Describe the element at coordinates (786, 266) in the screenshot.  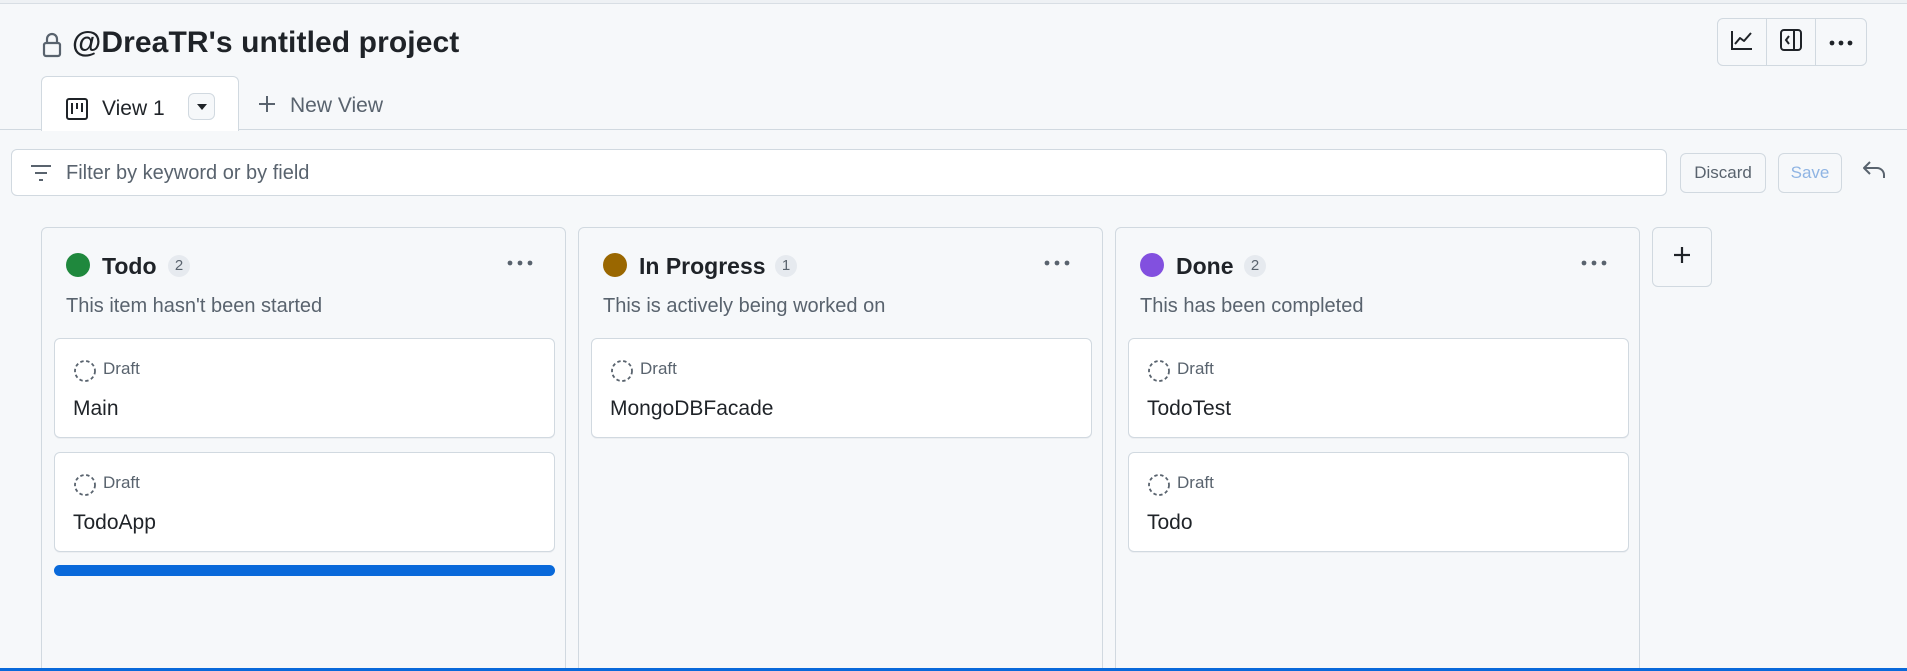
I see `item-count-badge: 1` at that location.